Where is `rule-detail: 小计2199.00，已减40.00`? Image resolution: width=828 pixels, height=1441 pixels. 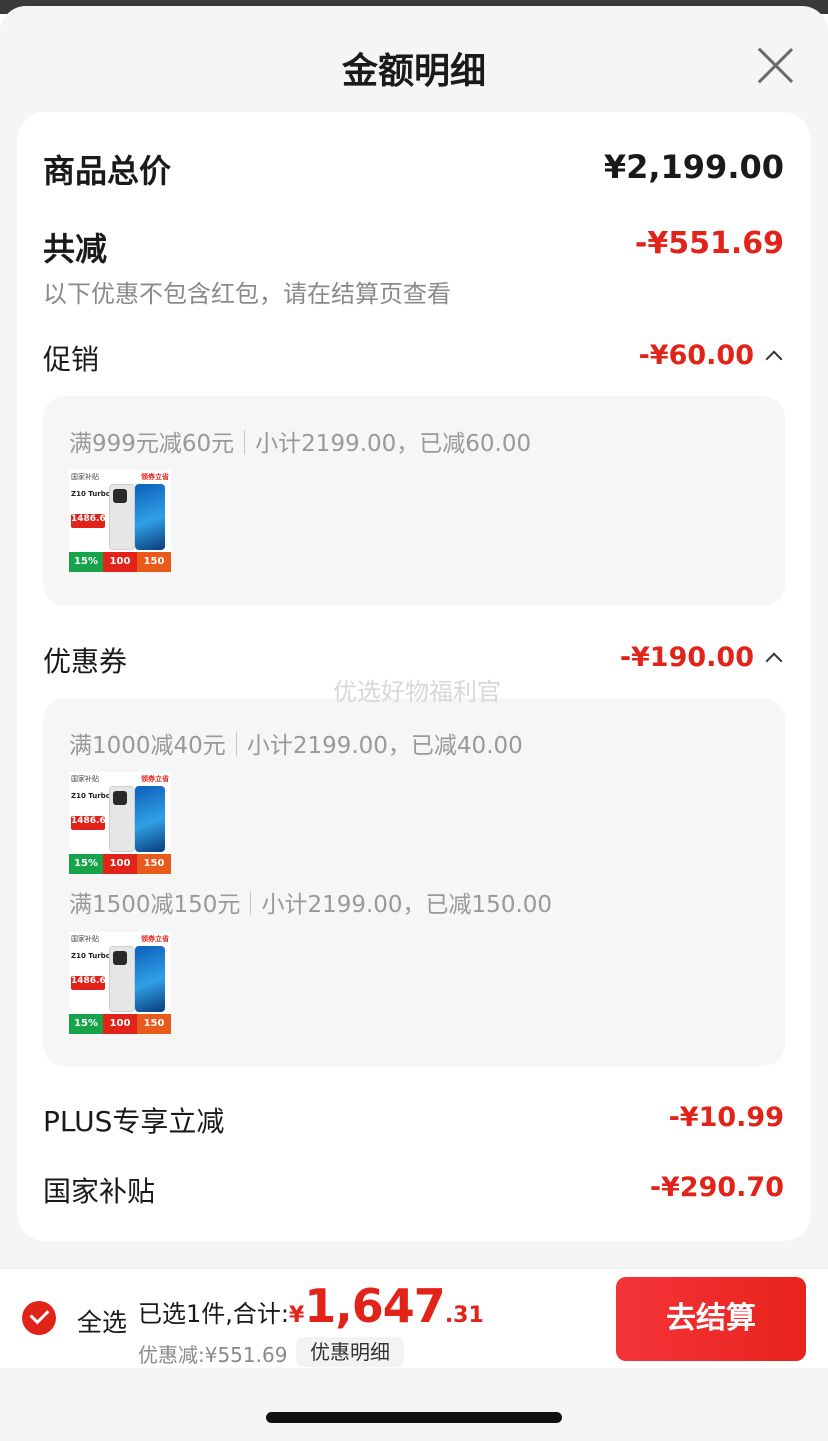 rule-detail: 小计2199.00，已减40.00 is located at coordinates (384, 746).